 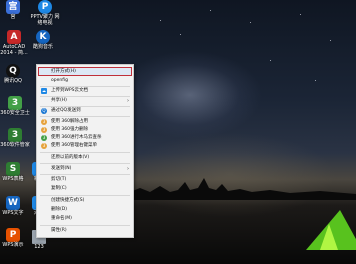 I want to click on tent-light, so click(x=329, y=237).